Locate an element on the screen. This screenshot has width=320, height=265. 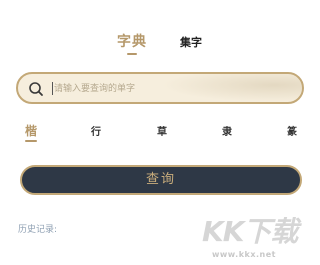
history-label: 历史记录: is located at coordinates (38, 230).